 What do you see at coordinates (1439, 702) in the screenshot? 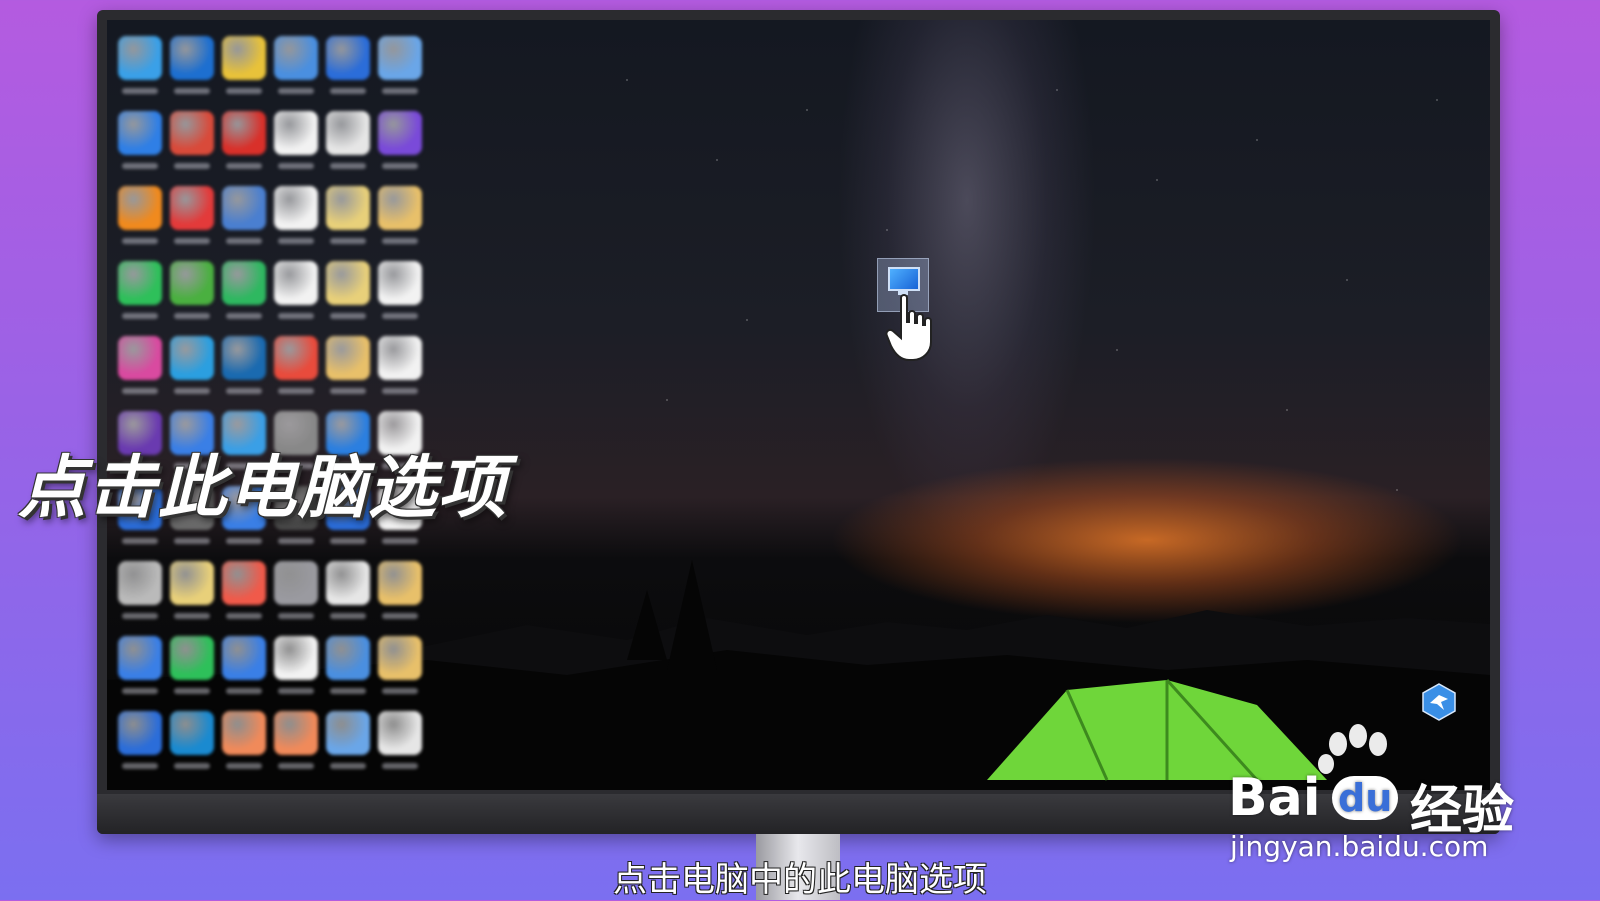
I see `tray-bird-icon` at bounding box center [1439, 702].